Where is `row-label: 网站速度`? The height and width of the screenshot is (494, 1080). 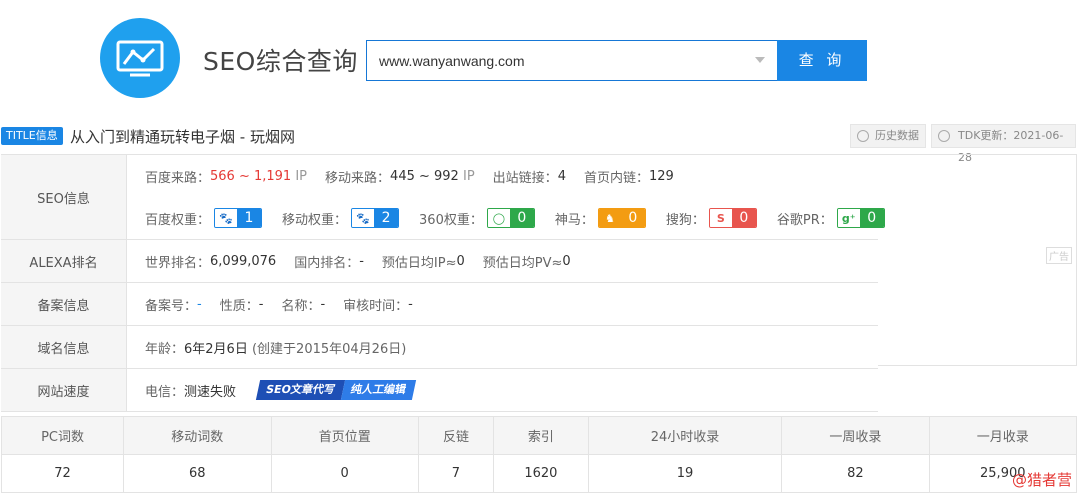
row-label: 网站速度 is located at coordinates (64, 390).